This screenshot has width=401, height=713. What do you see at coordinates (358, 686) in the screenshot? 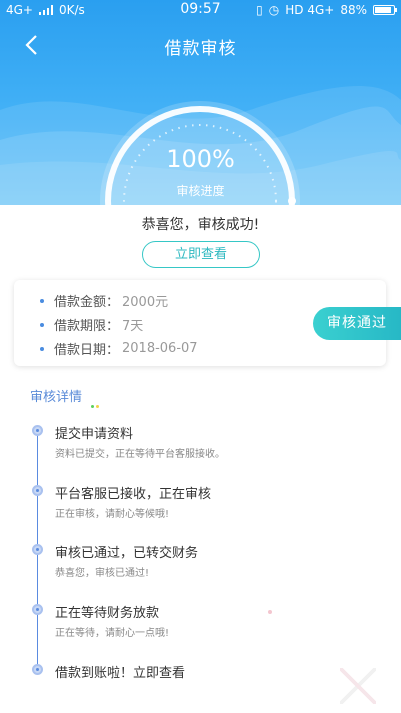
I see `decor-watermark` at bounding box center [358, 686].